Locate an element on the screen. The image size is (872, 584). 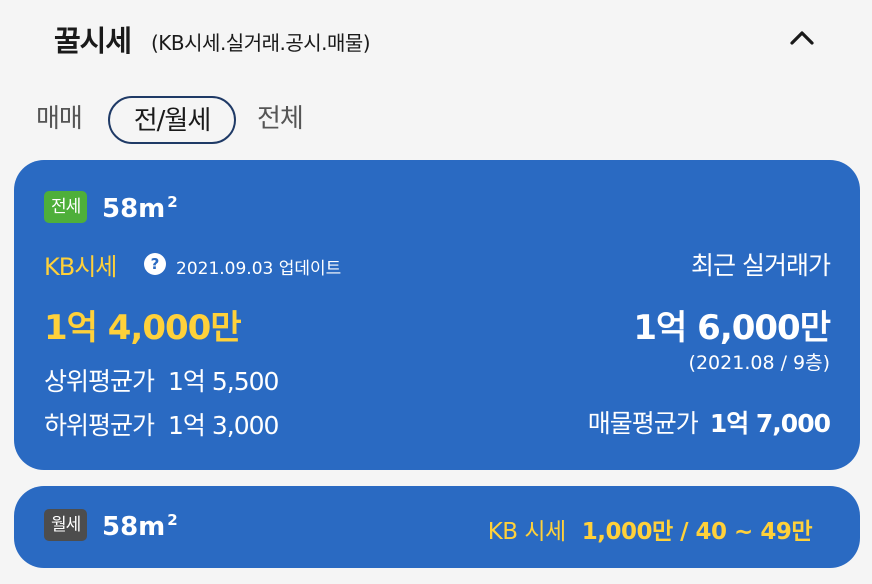
upper-average-value: 1억 5,500 is located at coordinates (223, 381).